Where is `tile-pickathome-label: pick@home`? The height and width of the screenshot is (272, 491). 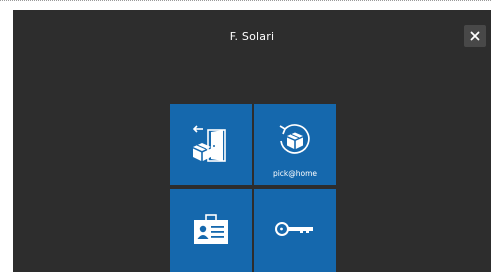 tile-pickathome-label: pick@home is located at coordinates (295, 173).